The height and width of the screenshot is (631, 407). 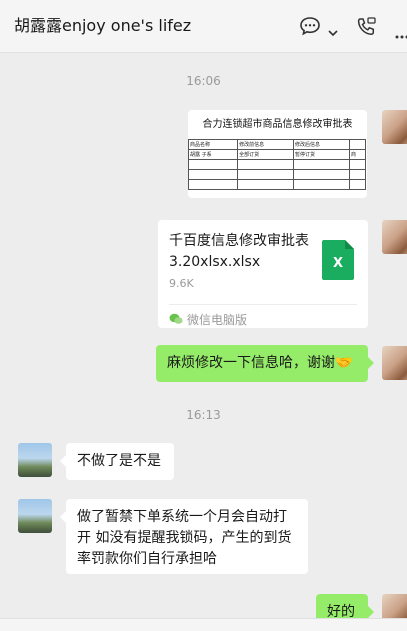 I want to click on chevron-down-icon, so click(x=333, y=31).